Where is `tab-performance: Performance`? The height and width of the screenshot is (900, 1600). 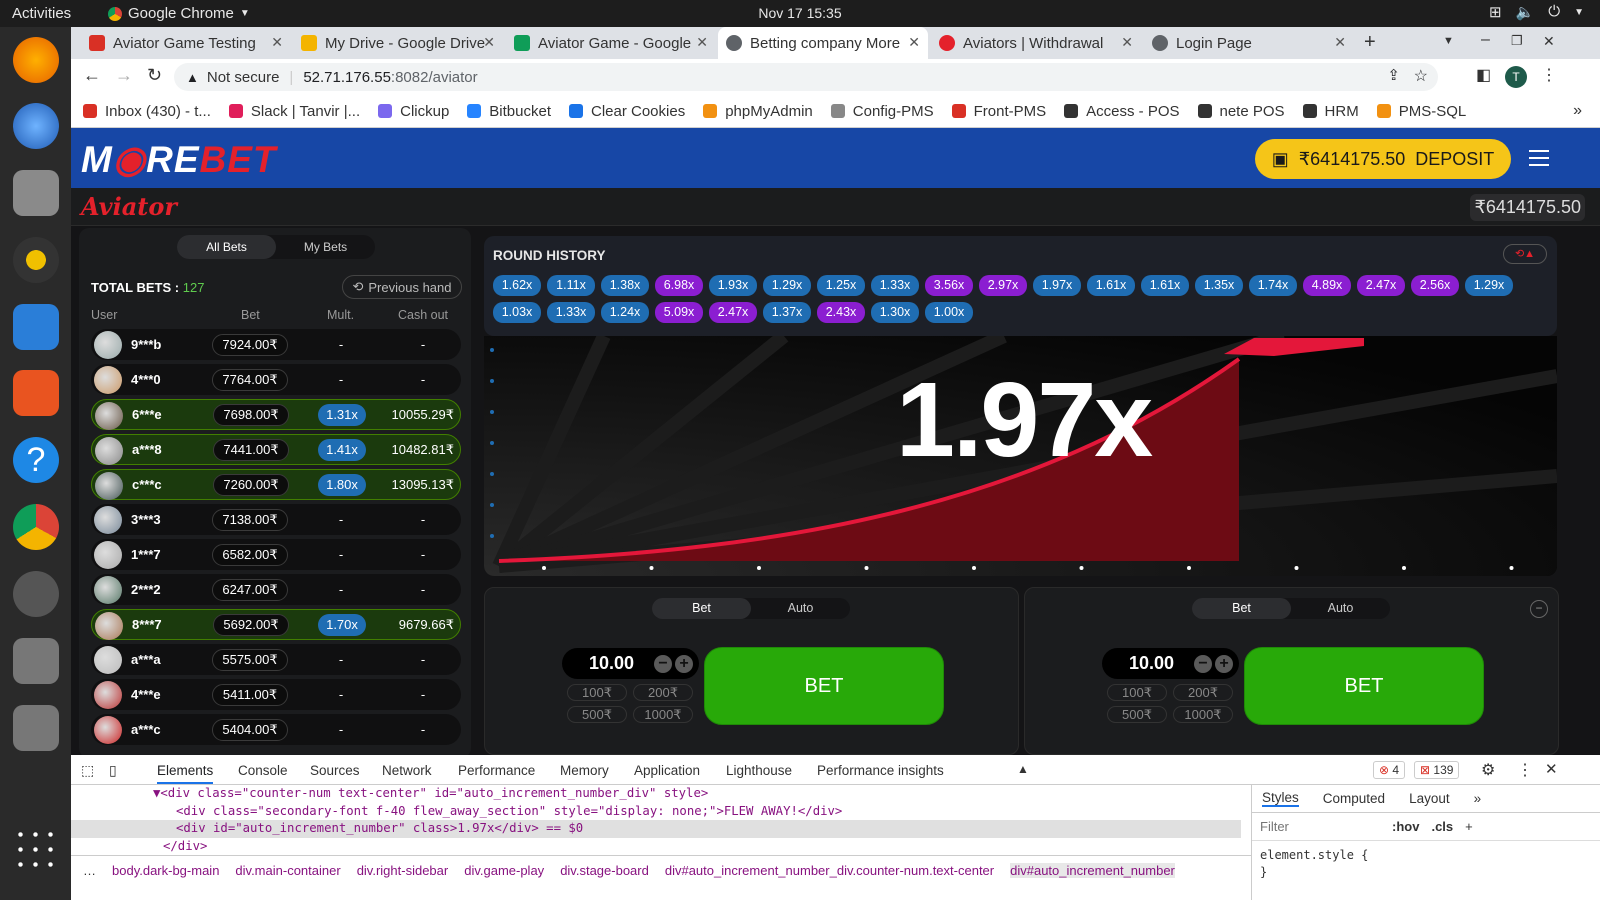 tab-performance: Performance is located at coordinates (496, 770).